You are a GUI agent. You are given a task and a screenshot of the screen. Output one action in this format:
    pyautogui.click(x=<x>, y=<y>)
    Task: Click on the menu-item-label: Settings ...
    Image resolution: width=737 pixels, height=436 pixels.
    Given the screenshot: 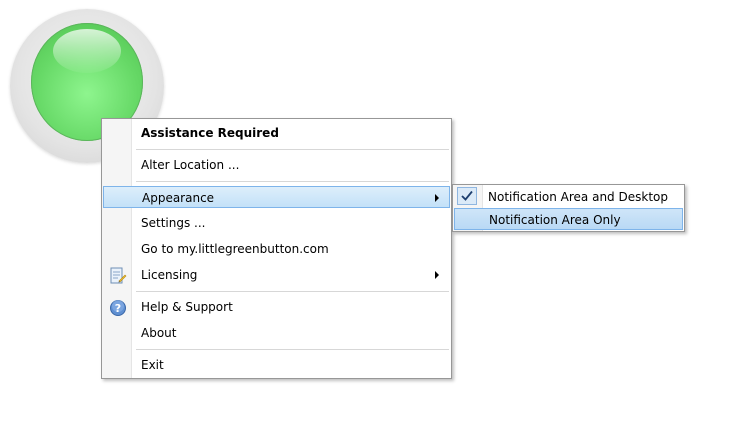 What is the action you would take?
    pyautogui.click(x=173, y=223)
    